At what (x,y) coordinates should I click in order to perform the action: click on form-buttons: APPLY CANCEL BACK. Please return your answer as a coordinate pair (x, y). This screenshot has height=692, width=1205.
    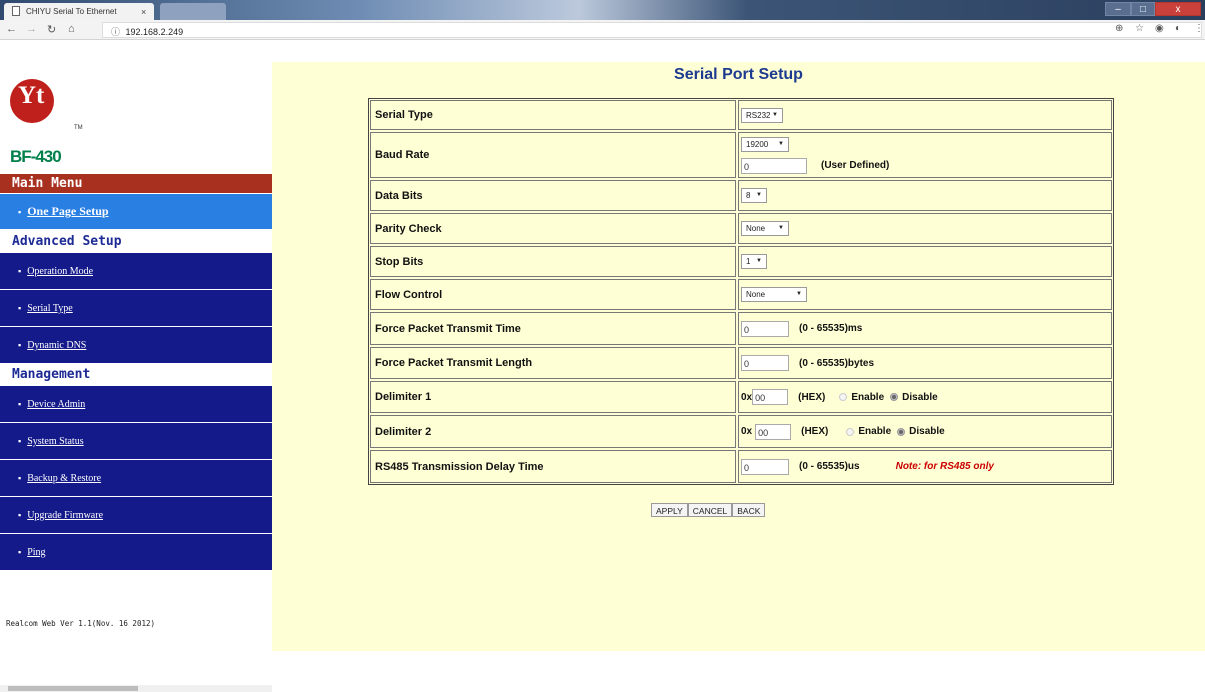
    Looking at the image, I should click on (708, 510).